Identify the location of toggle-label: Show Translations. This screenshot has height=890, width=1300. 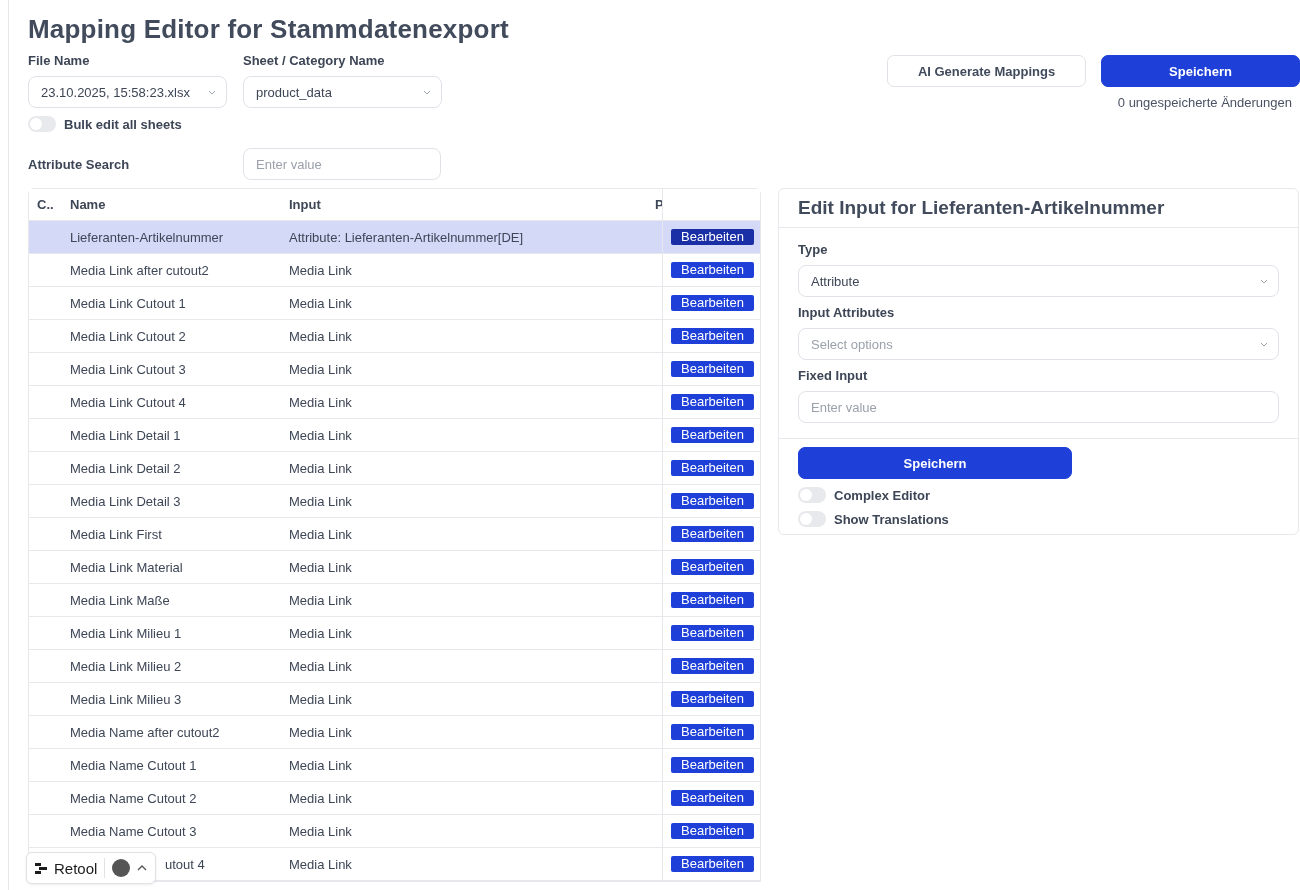
(891, 519).